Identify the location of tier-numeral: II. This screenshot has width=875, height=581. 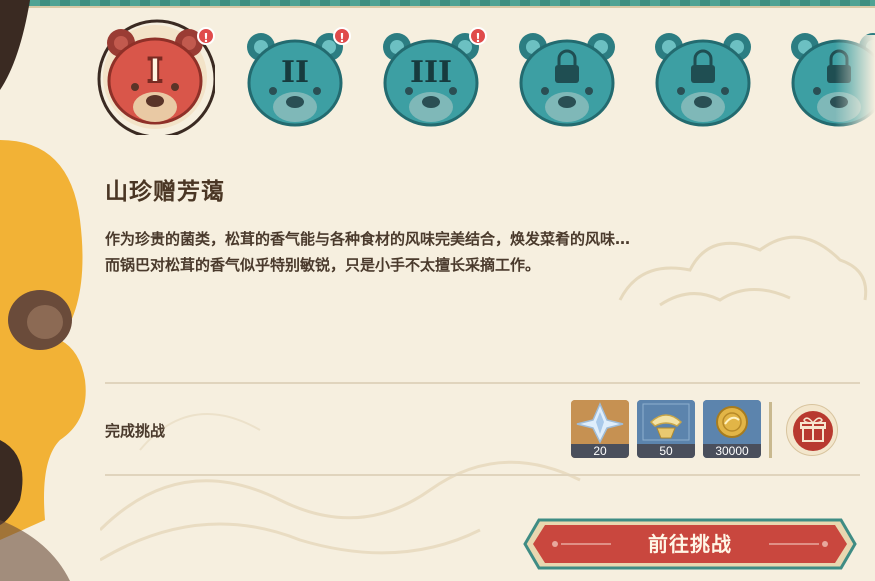
(295, 72).